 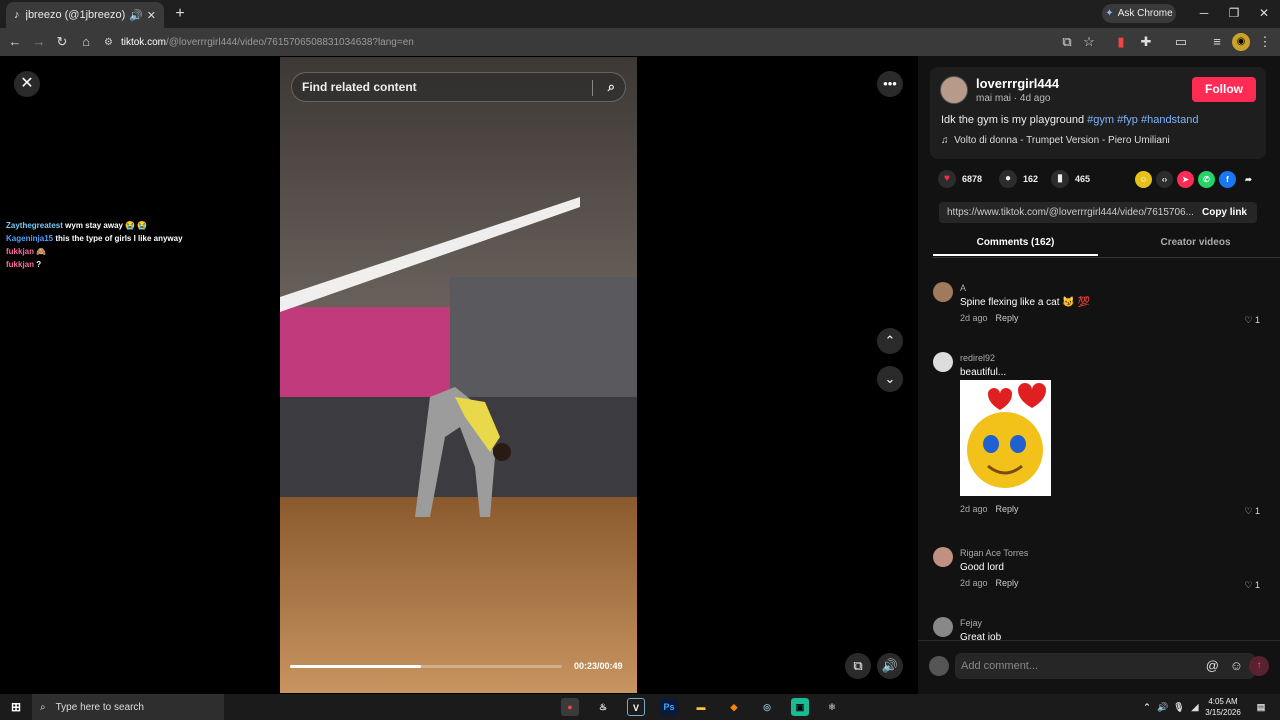 I want to click on system-clock: 4:05 AM 3/15/2026, so click(x=1223, y=707).